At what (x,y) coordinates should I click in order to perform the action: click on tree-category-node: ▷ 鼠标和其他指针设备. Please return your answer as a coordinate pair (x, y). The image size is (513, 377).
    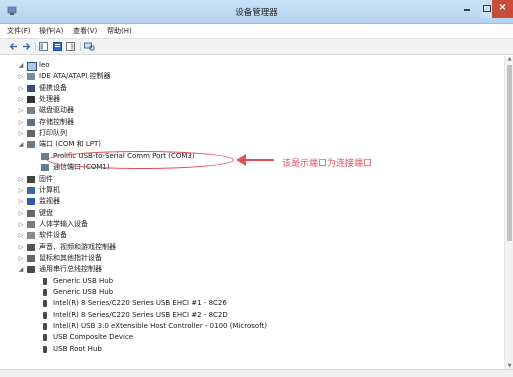
    Looking at the image, I should click on (254, 258).